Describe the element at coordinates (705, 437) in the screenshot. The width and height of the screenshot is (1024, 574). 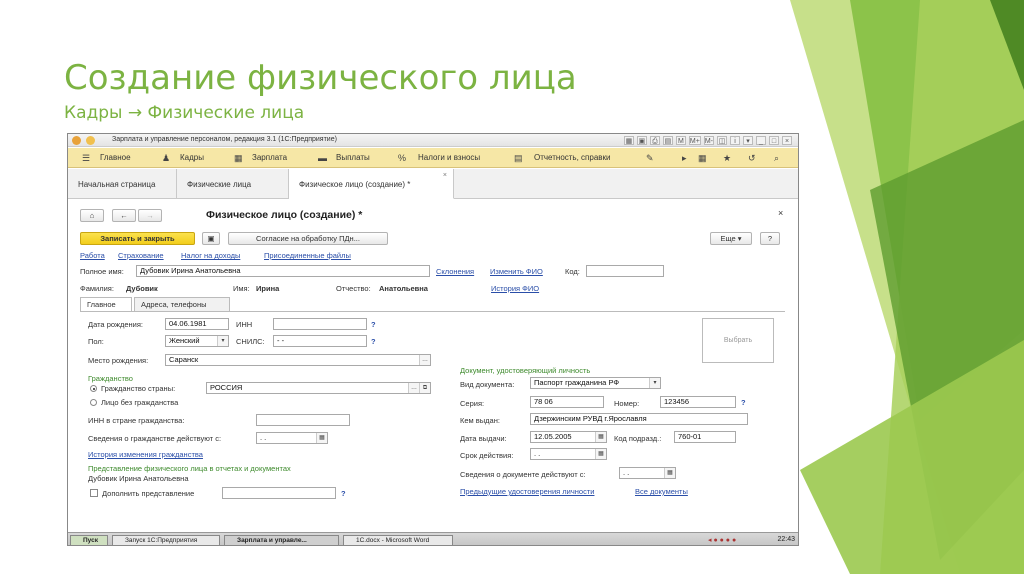
I see `division-code-field: 760-01` at that location.